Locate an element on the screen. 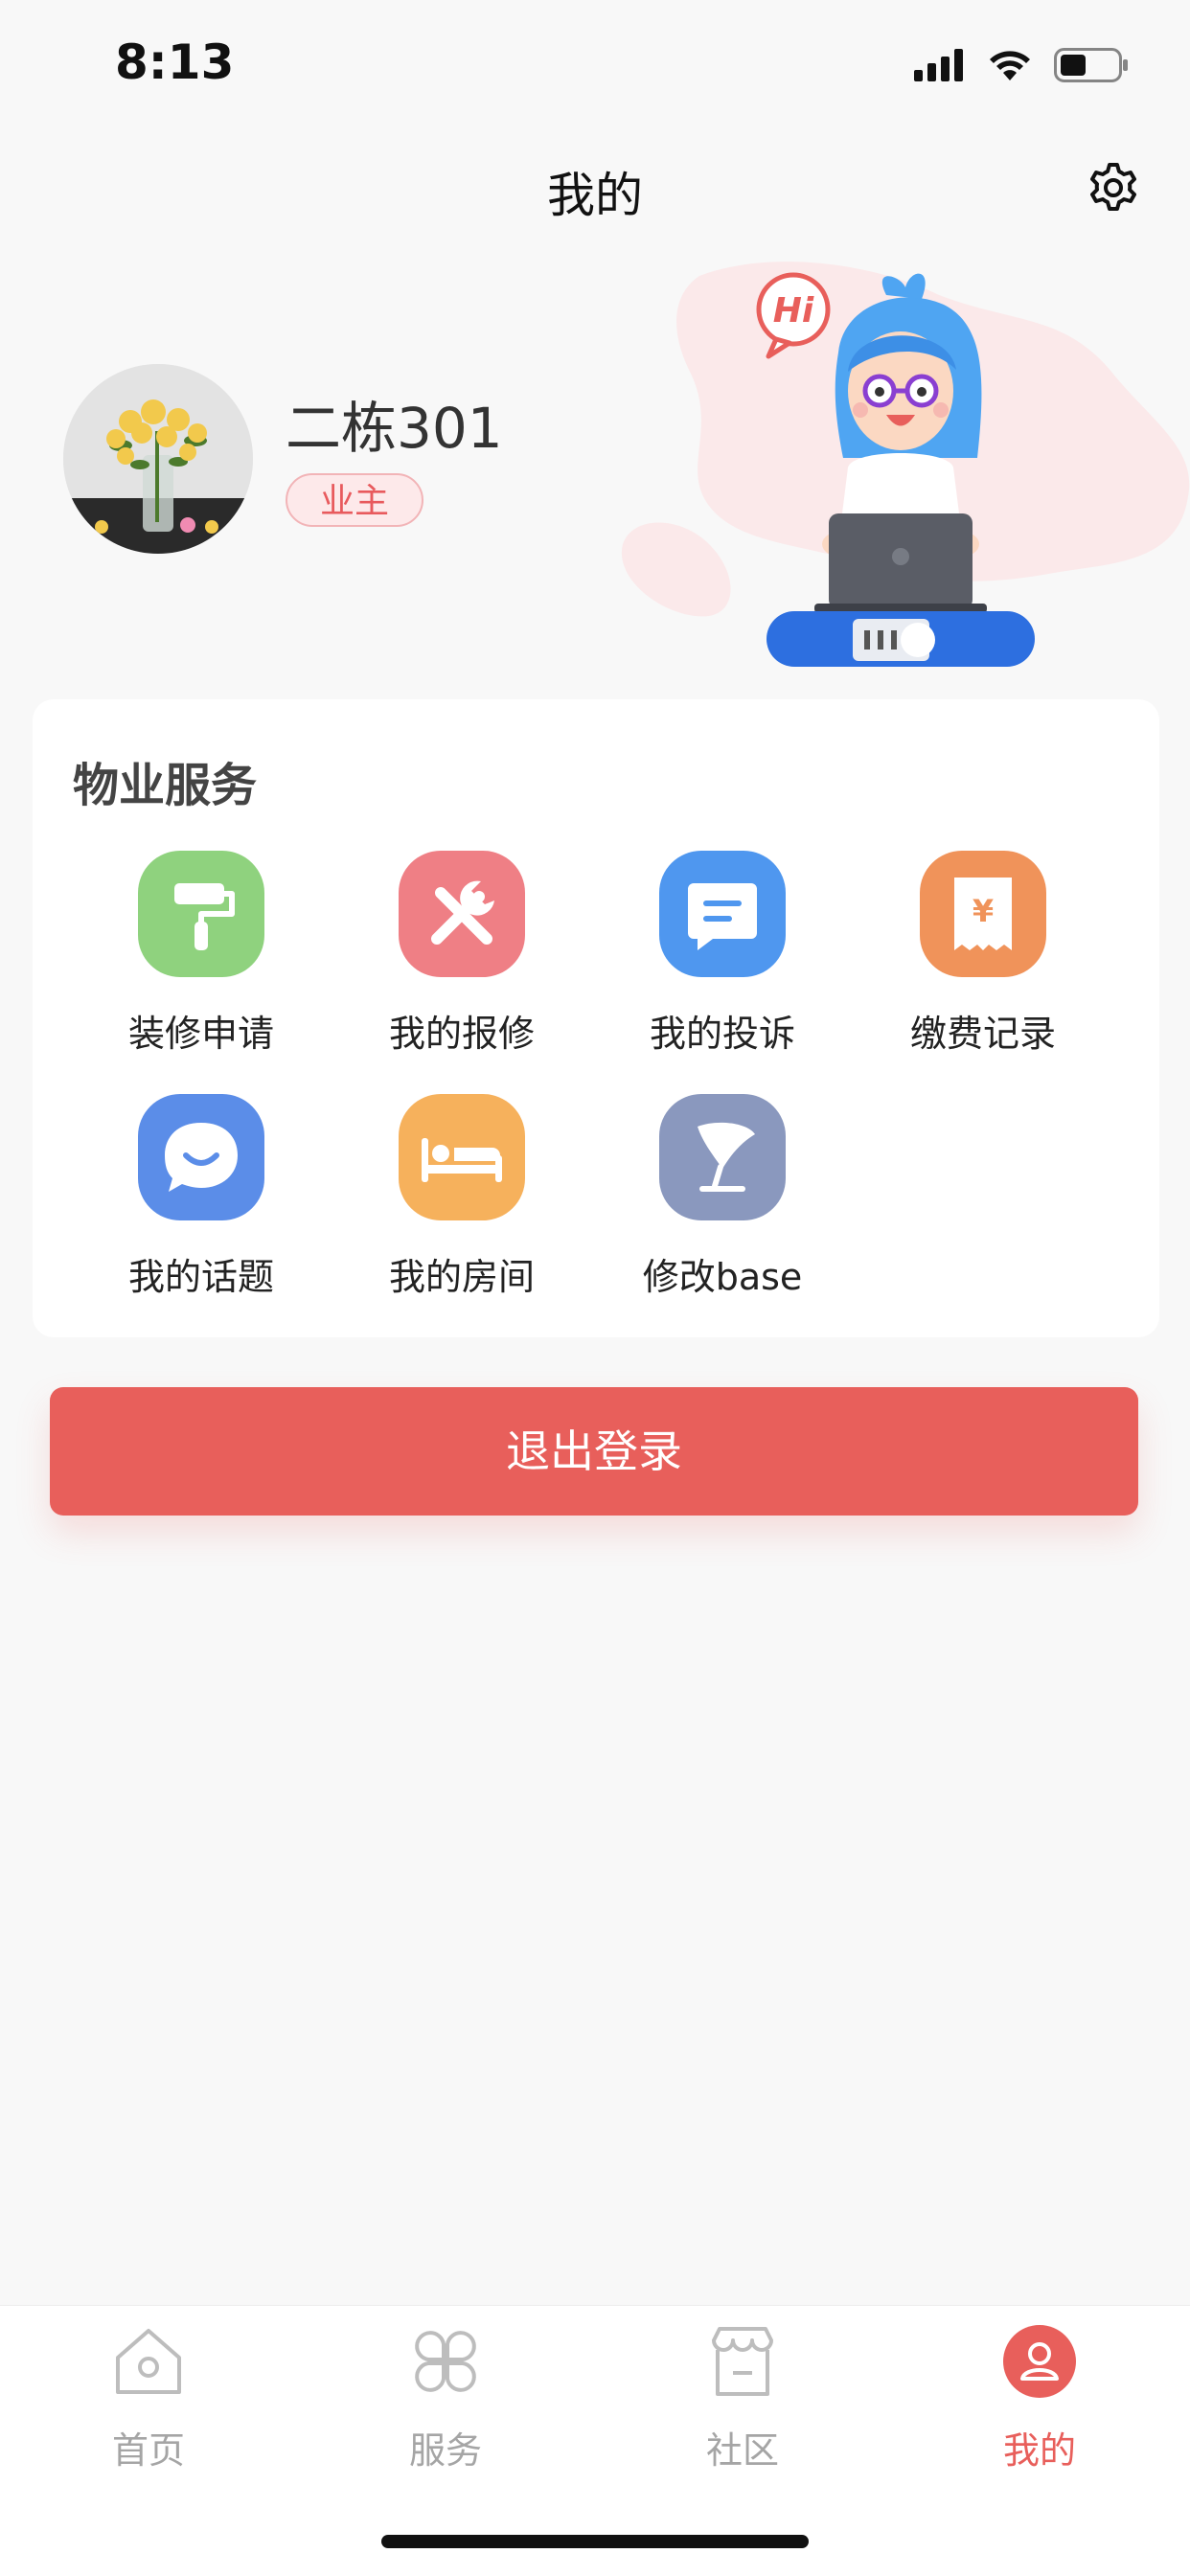  receipt-icon: ¥ is located at coordinates (983, 914).